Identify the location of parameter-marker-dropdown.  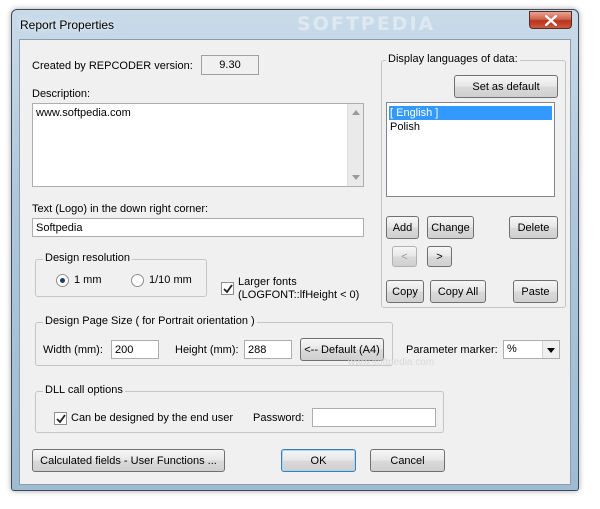
(550, 349).